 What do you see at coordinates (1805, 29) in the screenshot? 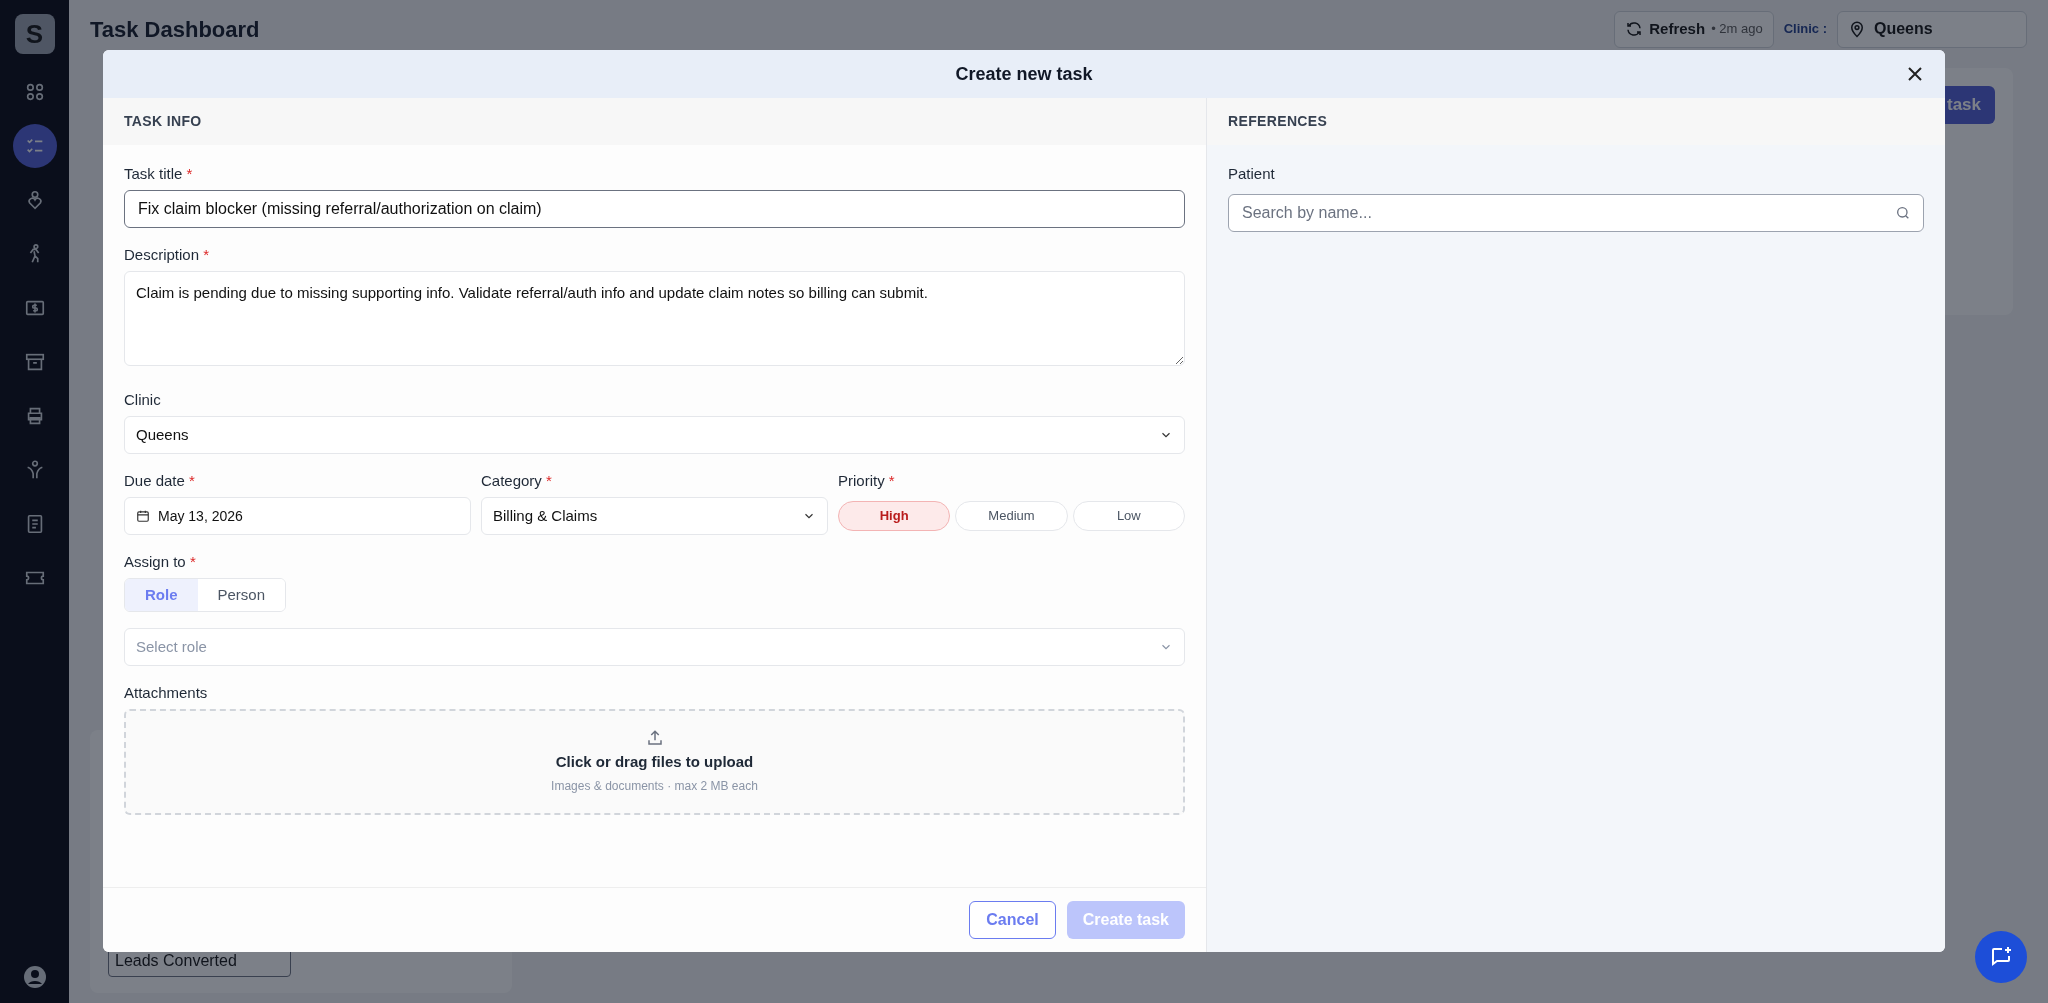
I see `clinic-label: Clinic :` at bounding box center [1805, 29].